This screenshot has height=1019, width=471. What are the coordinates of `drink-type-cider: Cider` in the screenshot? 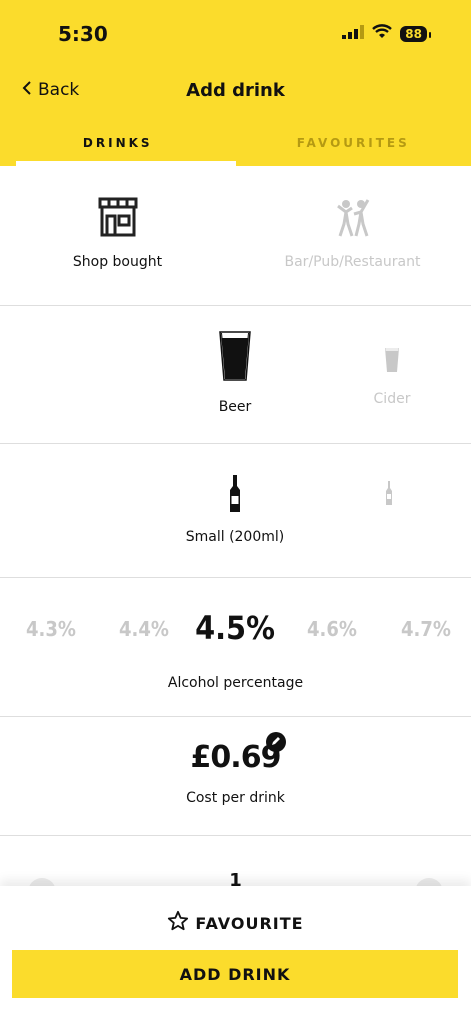 It's located at (392, 377).